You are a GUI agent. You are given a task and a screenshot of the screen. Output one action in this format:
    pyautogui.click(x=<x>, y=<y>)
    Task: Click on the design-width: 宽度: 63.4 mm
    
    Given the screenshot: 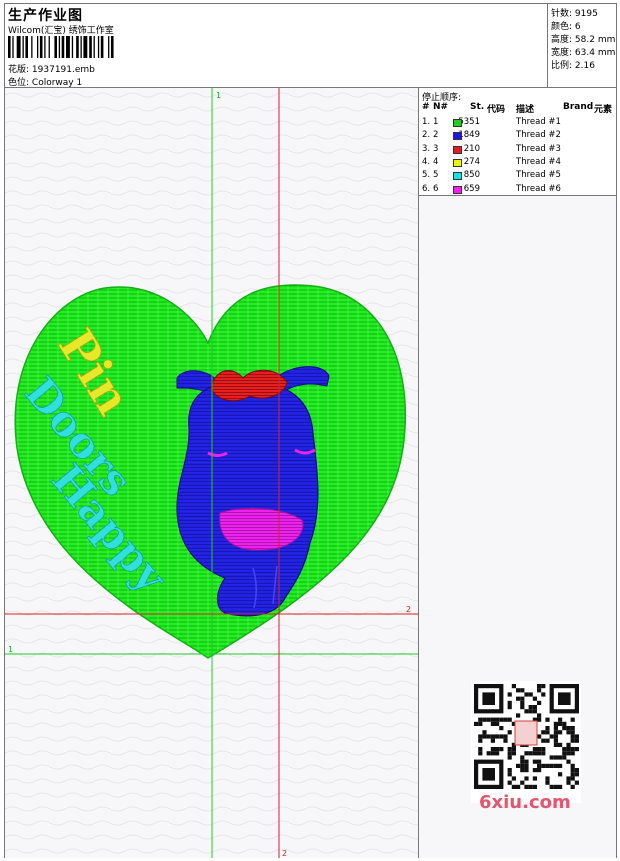 What is the action you would take?
    pyautogui.click(x=583, y=53)
    